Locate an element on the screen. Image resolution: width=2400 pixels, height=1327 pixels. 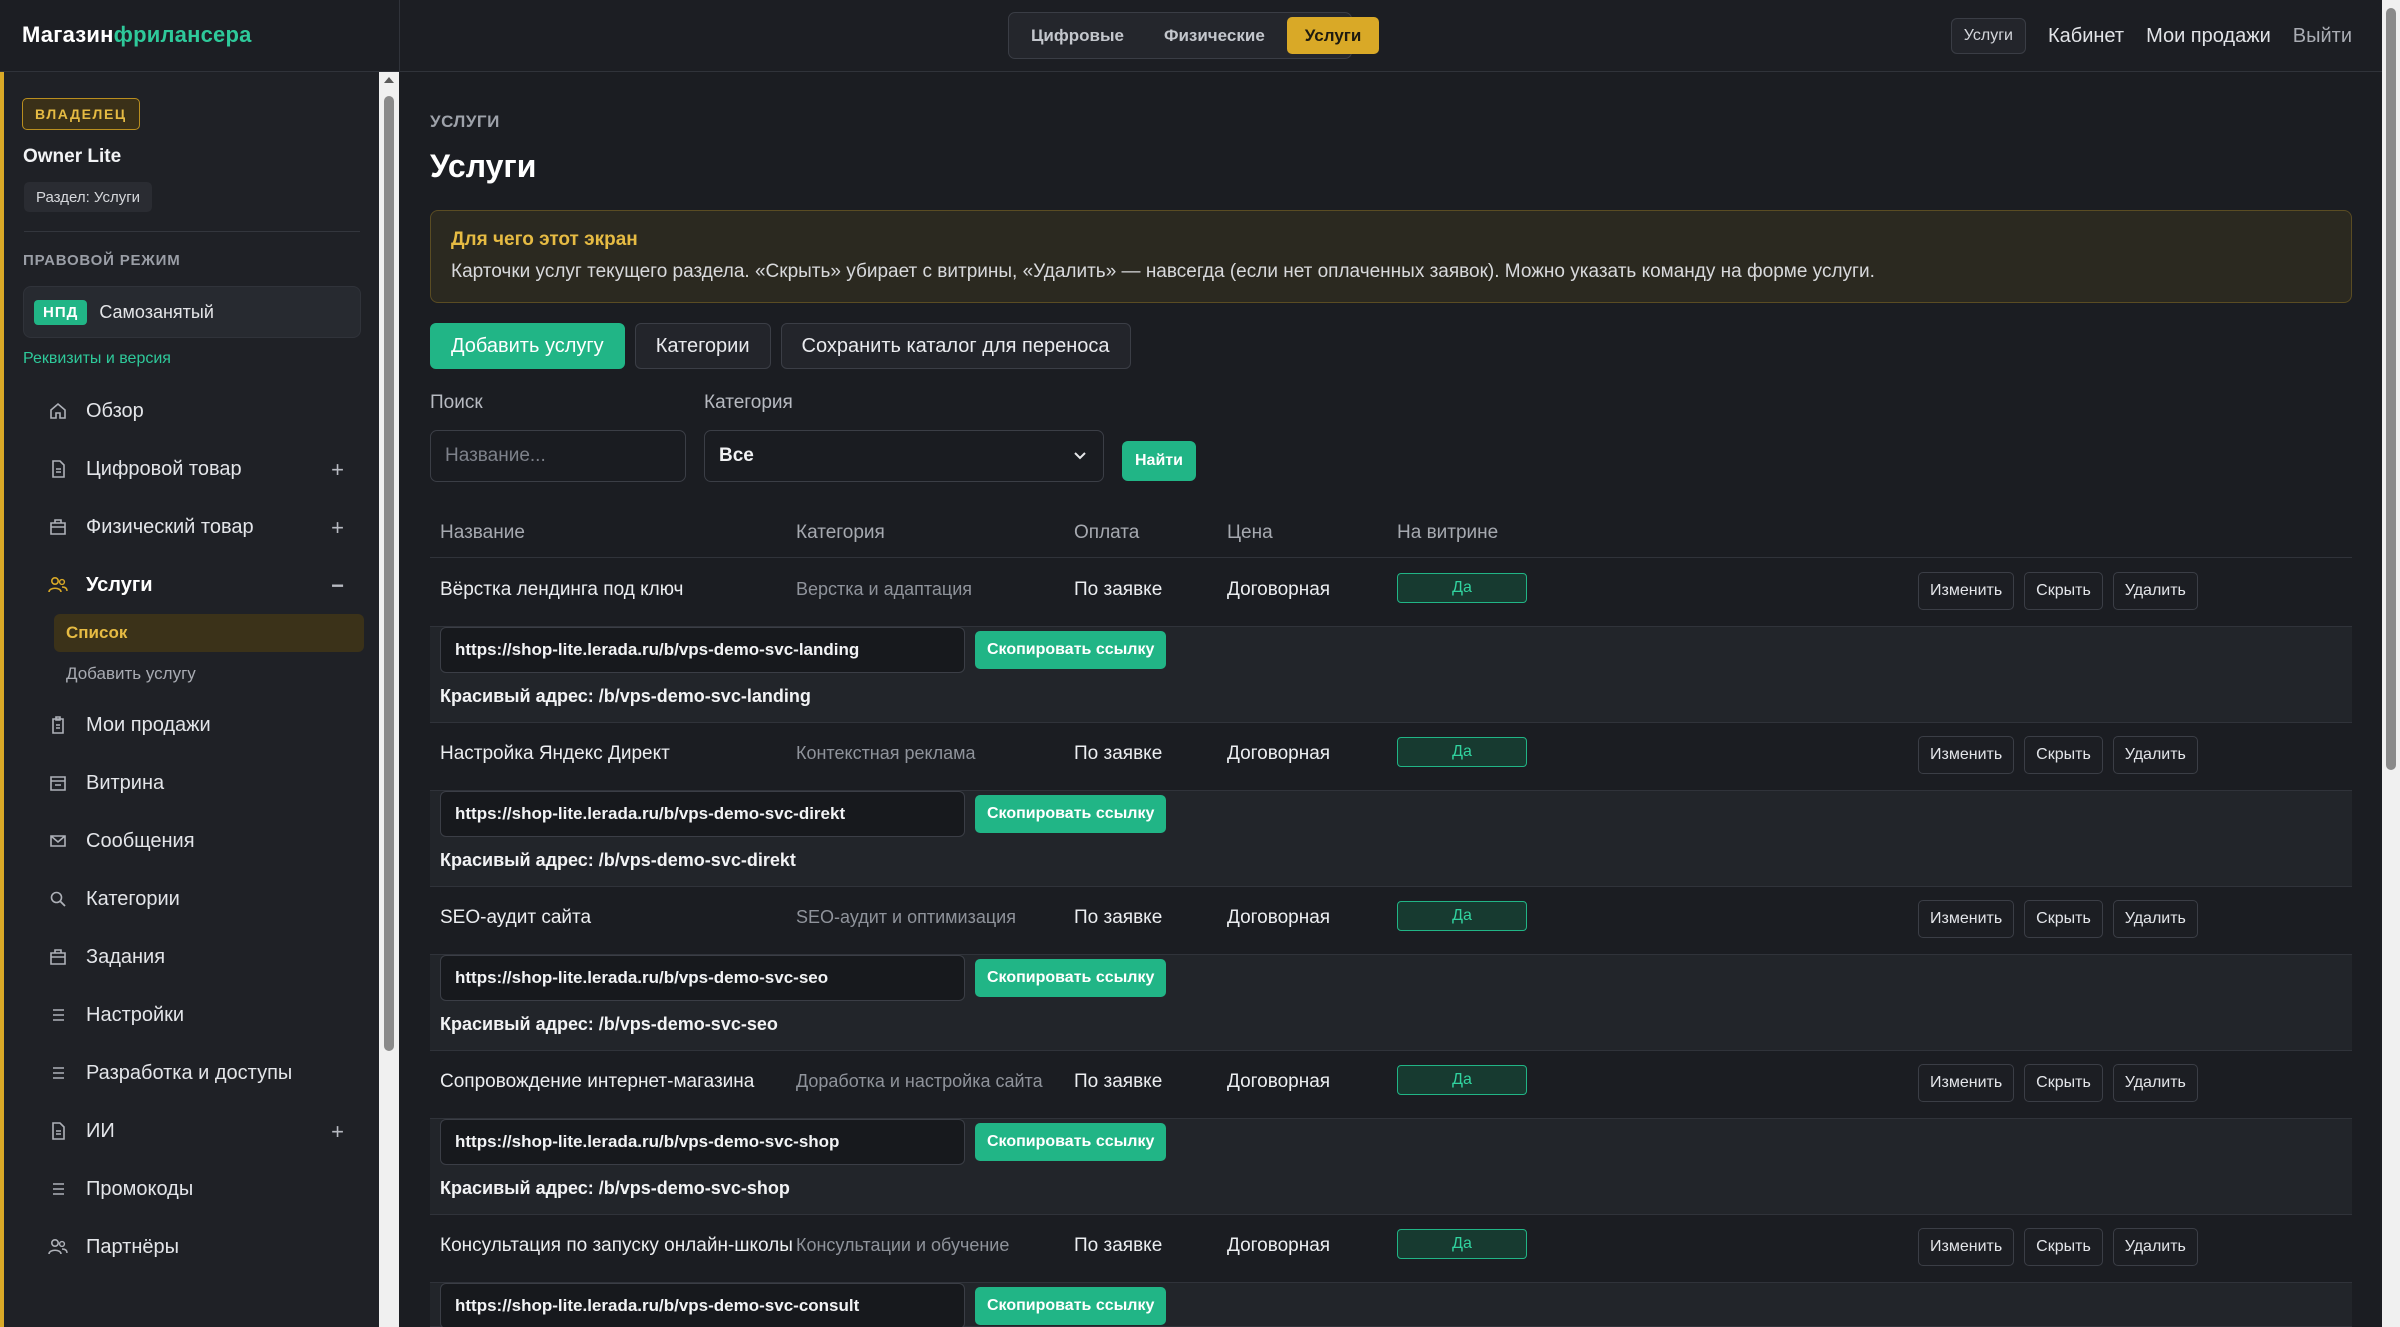
service-name: Сопровождение интернет-магазина is located at coordinates (597, 1081).